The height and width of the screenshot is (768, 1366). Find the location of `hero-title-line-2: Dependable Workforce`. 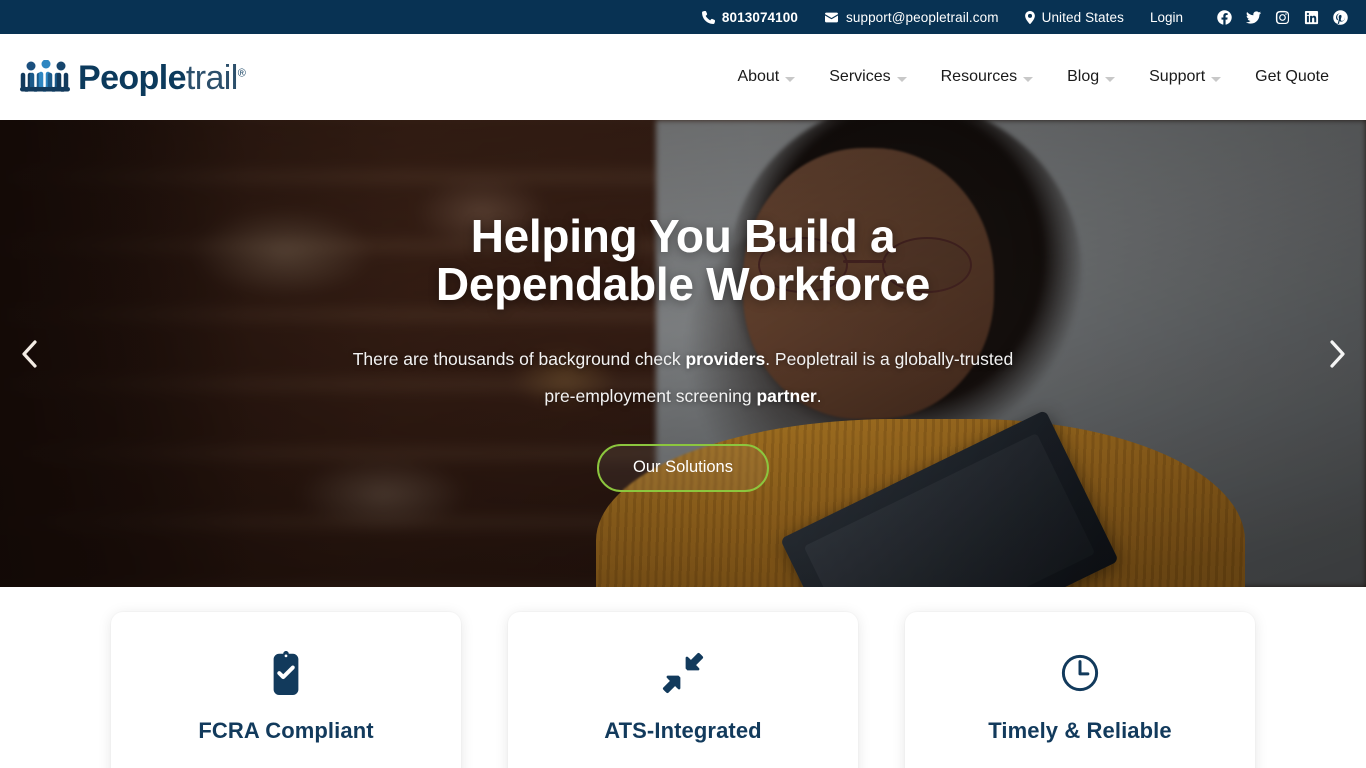

hero-title-line-2: Dependable Workforce is located at coordinates (683, 284).